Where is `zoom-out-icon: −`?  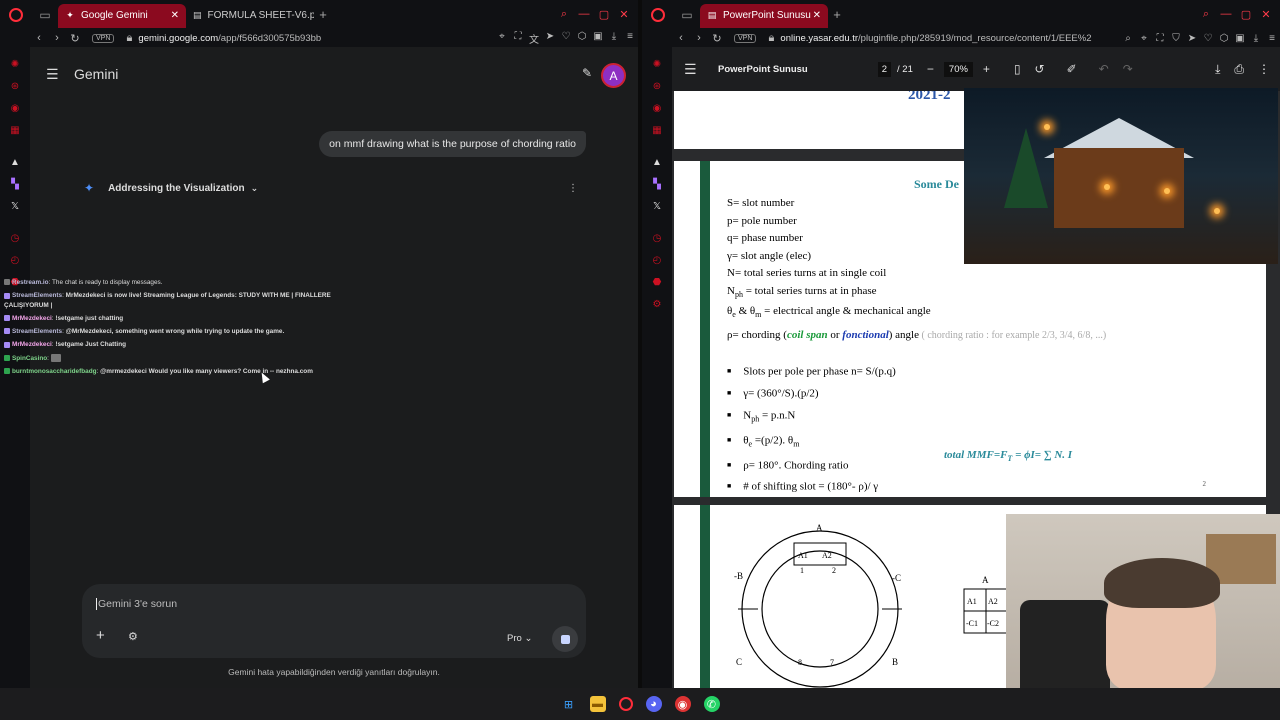 zoom-out-icon: − is located at coordinates (930, 69).